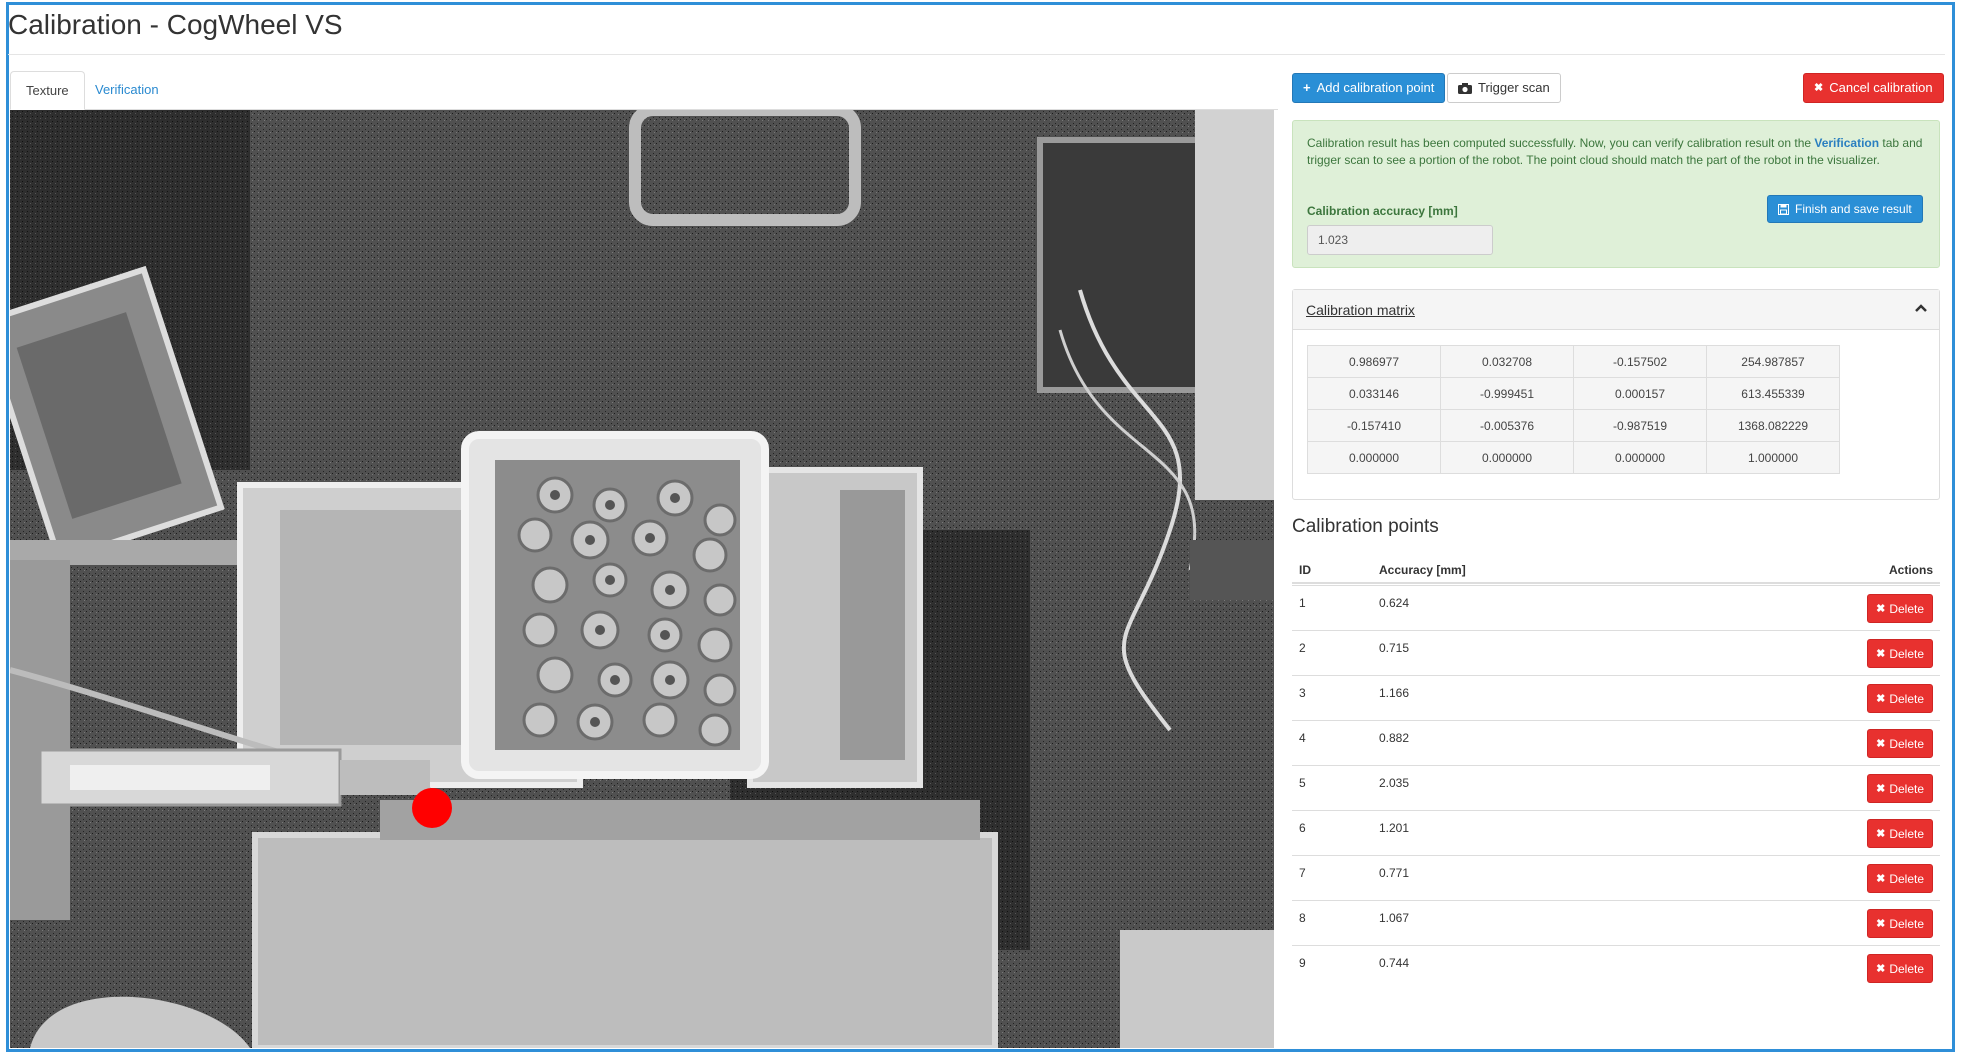 This screenshot has width=1961, height=1058. Describe the element at coordinates (1616, 877) in the screenshot. I see `table-row: 7 0.771 ✖ Delete` at that location.